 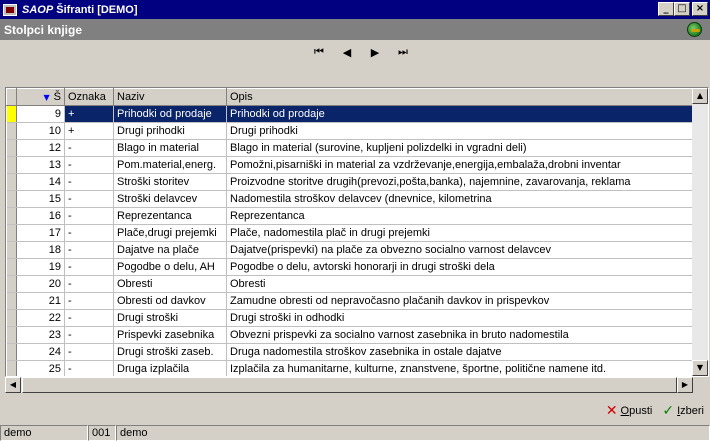 I want to click on horizontal-scrollbar: ◀ ▶, so click(x=349, y=385).